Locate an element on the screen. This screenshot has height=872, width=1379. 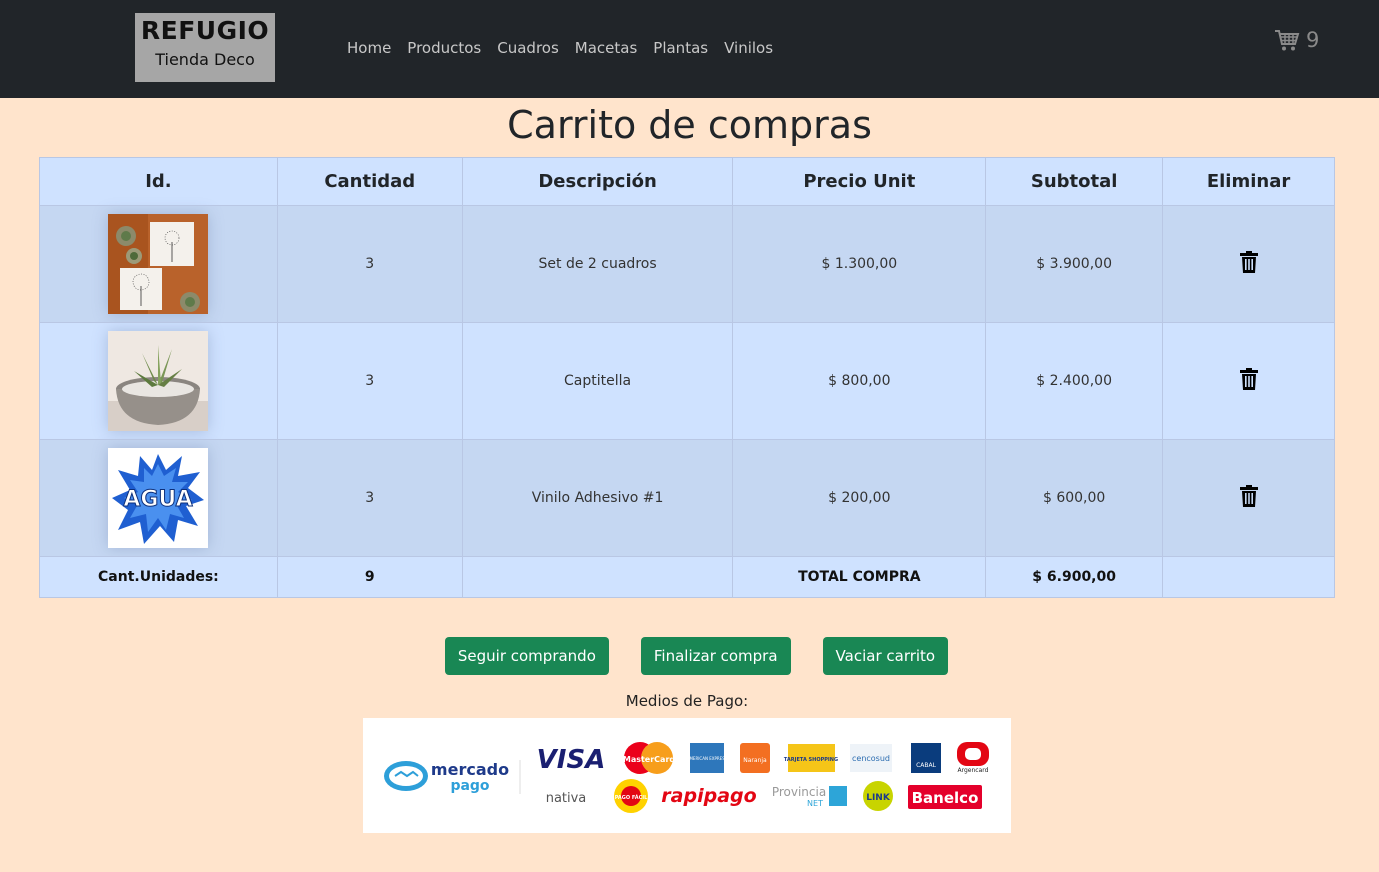
planta-image is located at coordinates (158, 381).